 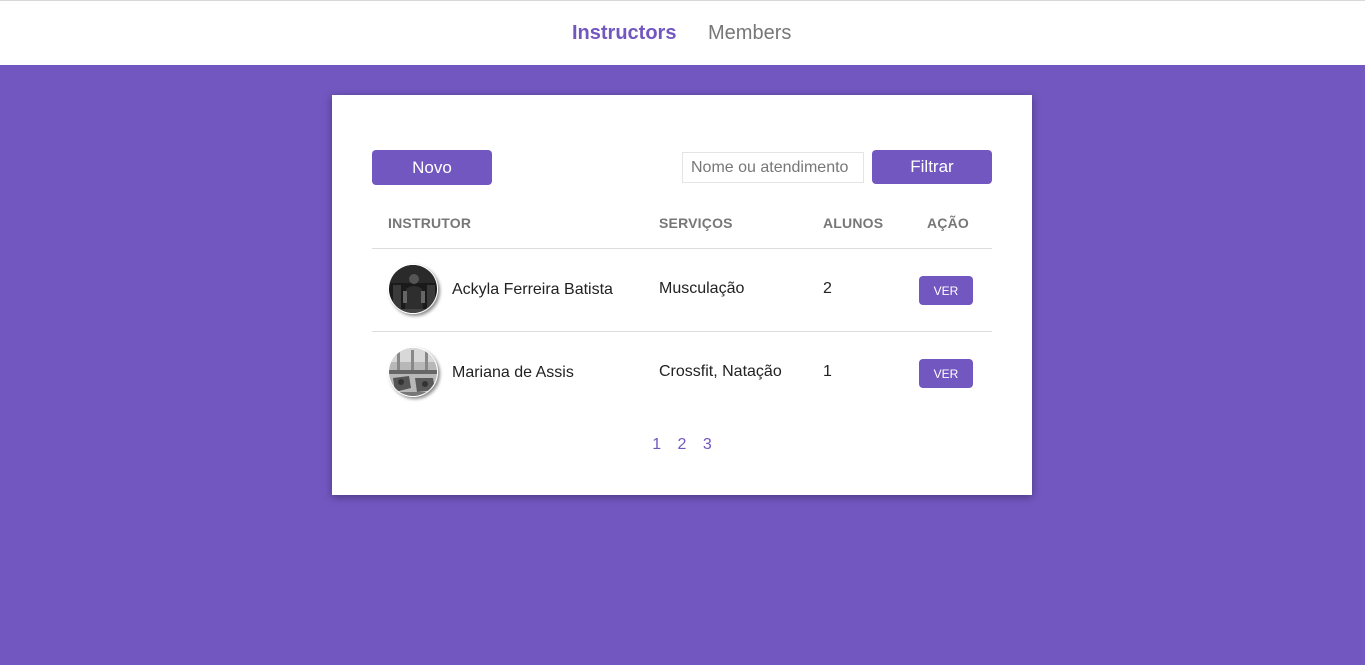 I want to click on page-link-3: 3, so click(x=707, y=445).